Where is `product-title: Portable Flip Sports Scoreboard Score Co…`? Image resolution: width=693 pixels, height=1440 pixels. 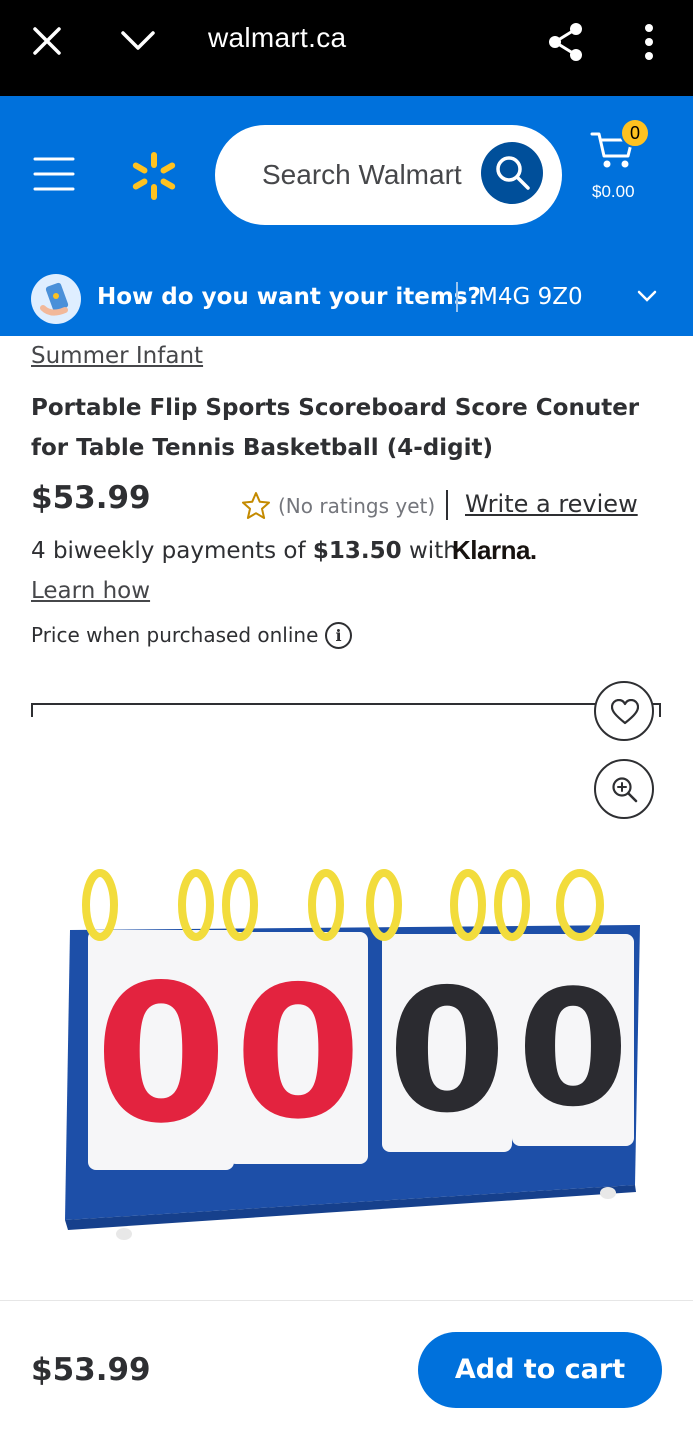 product-title: Portable Flip Sports Scoreboard Score Co… is located at coordinates (335, 428).